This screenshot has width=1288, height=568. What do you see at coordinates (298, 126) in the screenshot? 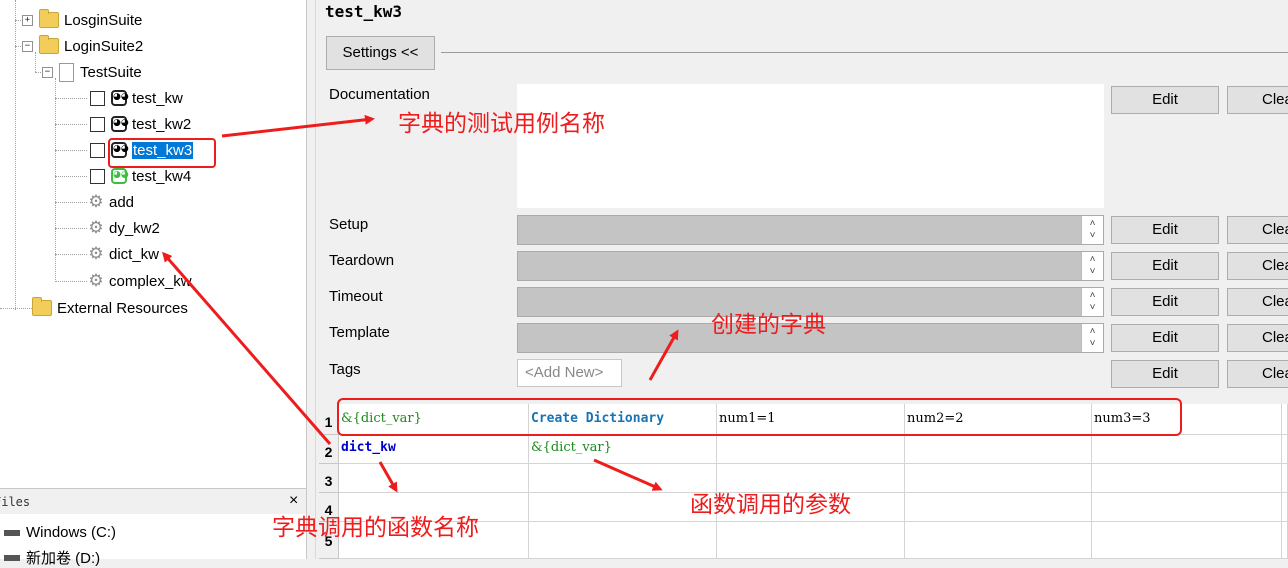
I see `arrow-to-testcase-label` at bounding box center [298, 126].